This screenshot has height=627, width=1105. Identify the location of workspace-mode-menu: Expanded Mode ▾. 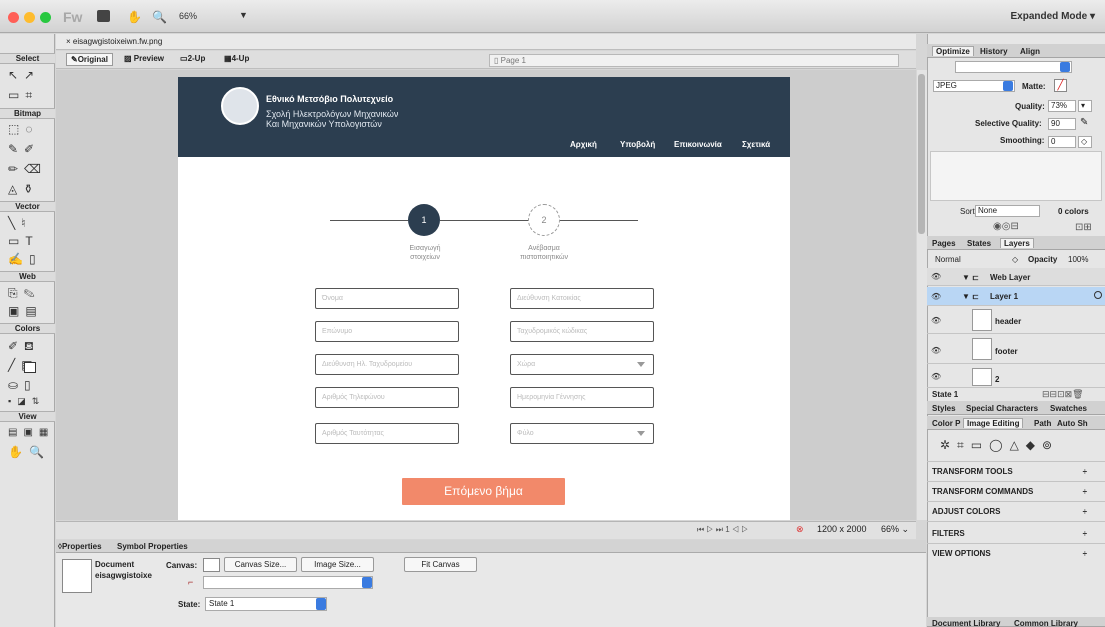
(1053, 16).